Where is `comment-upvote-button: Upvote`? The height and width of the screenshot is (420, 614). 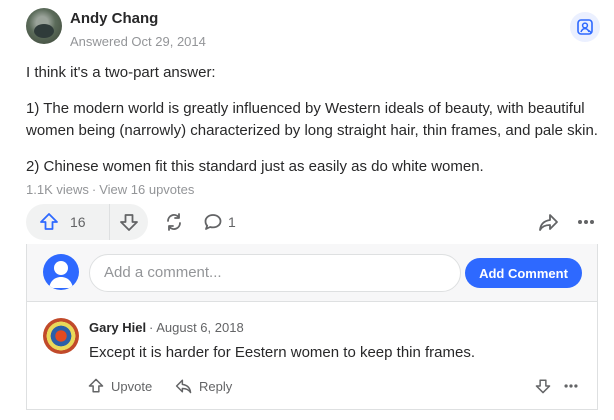
comment-upvote-button: Upvote is located at coordinates (119, 386).